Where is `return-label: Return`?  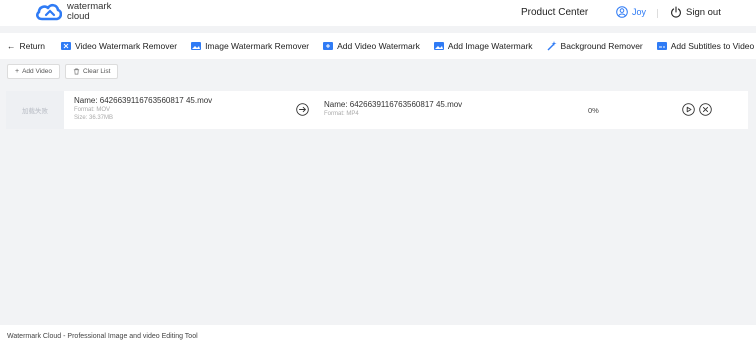 return-label: Return is located at coordinates (32, 46).